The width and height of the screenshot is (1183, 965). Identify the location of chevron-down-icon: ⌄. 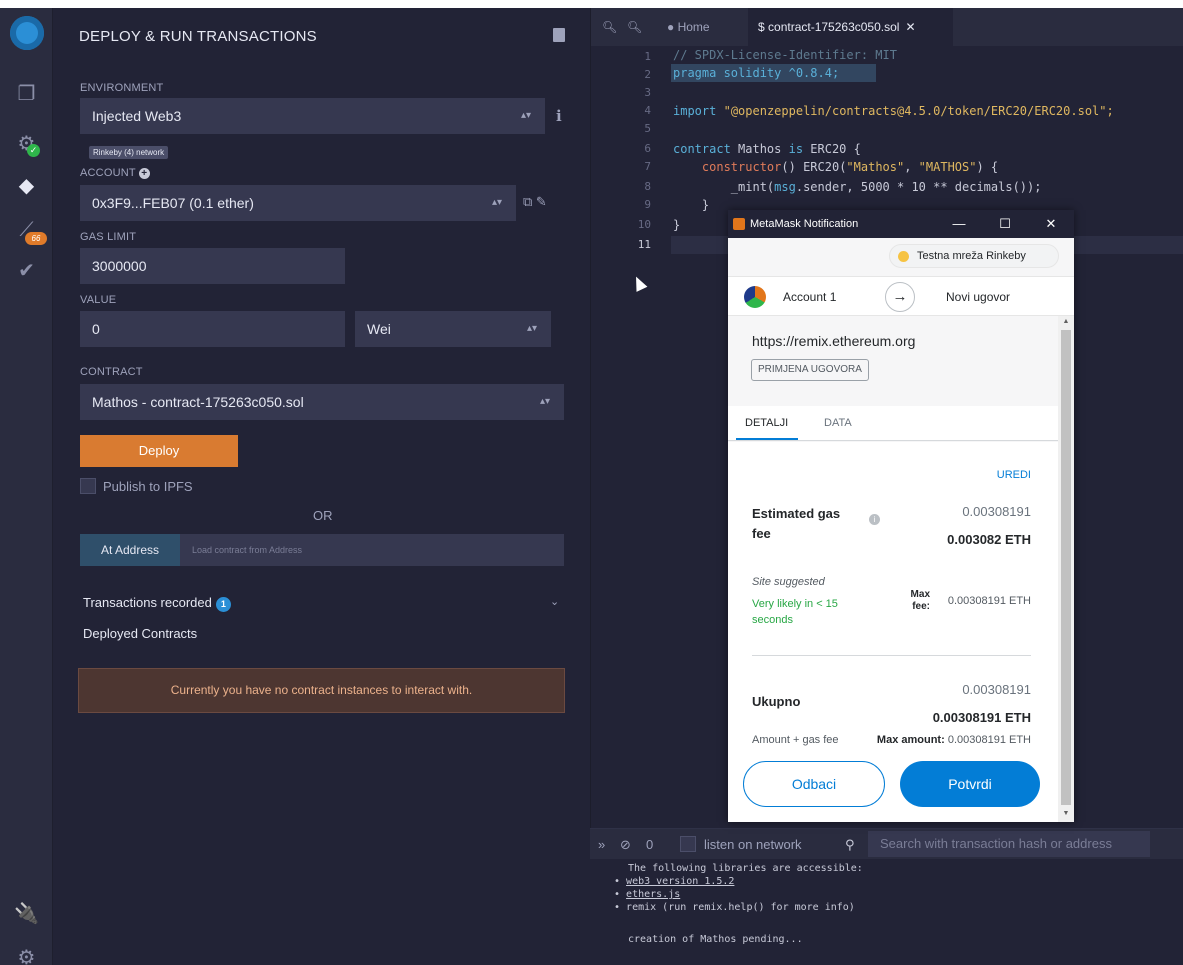
(554, 601).